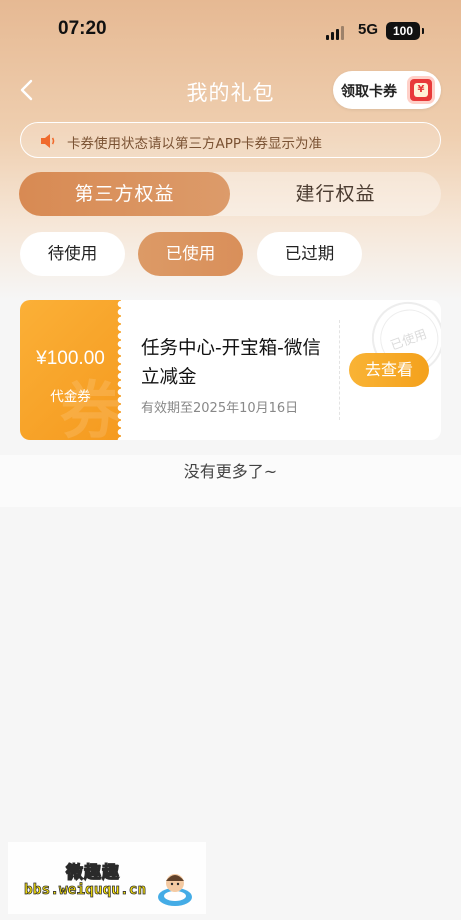 The image size is (461, 920). Describe the element at coordinates (337, 32) in the screenshot. I see `signal-icon` at that location.